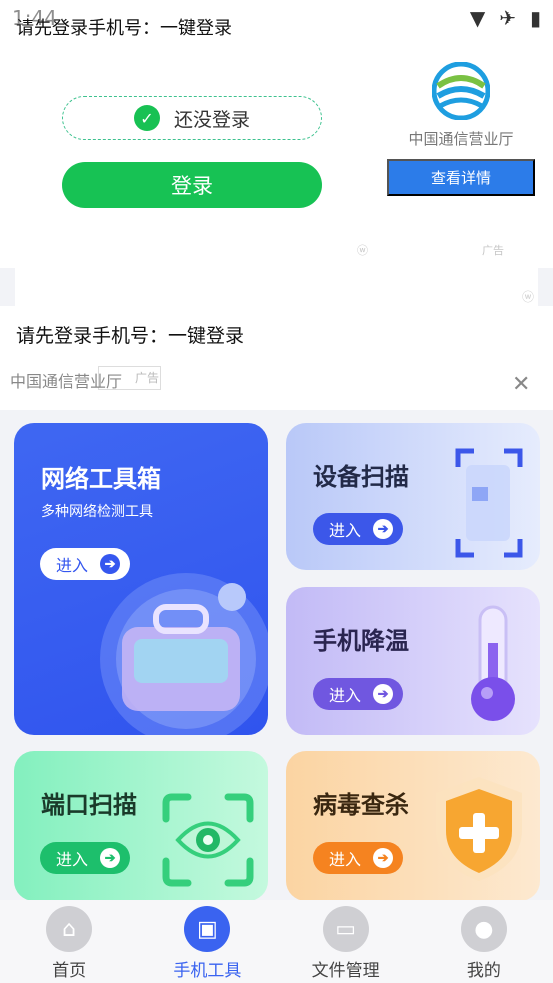 This screenshot has width=553, height=983. Describe the element at coordinates (413, 826) in the screenshot. I see `virus-kill-card: 病毒查杀 进入 ➔` at that location.